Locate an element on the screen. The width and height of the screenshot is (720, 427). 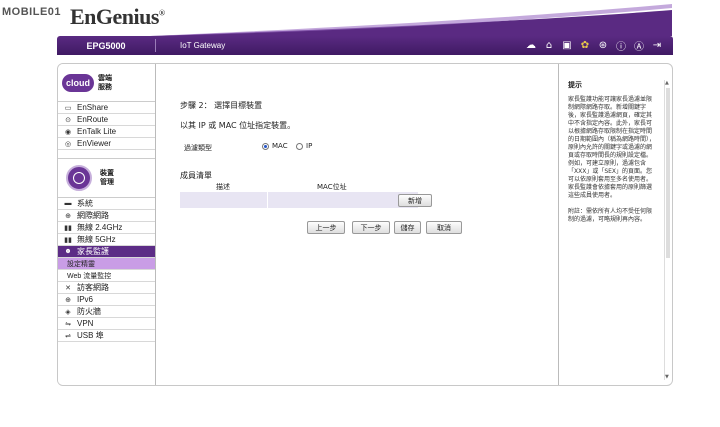
device-icon: ▣ is located at coordinates (567, 46).